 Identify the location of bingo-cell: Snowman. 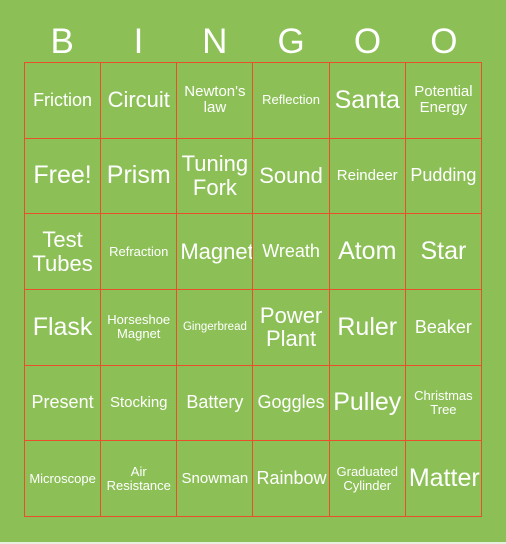
(215, 479).